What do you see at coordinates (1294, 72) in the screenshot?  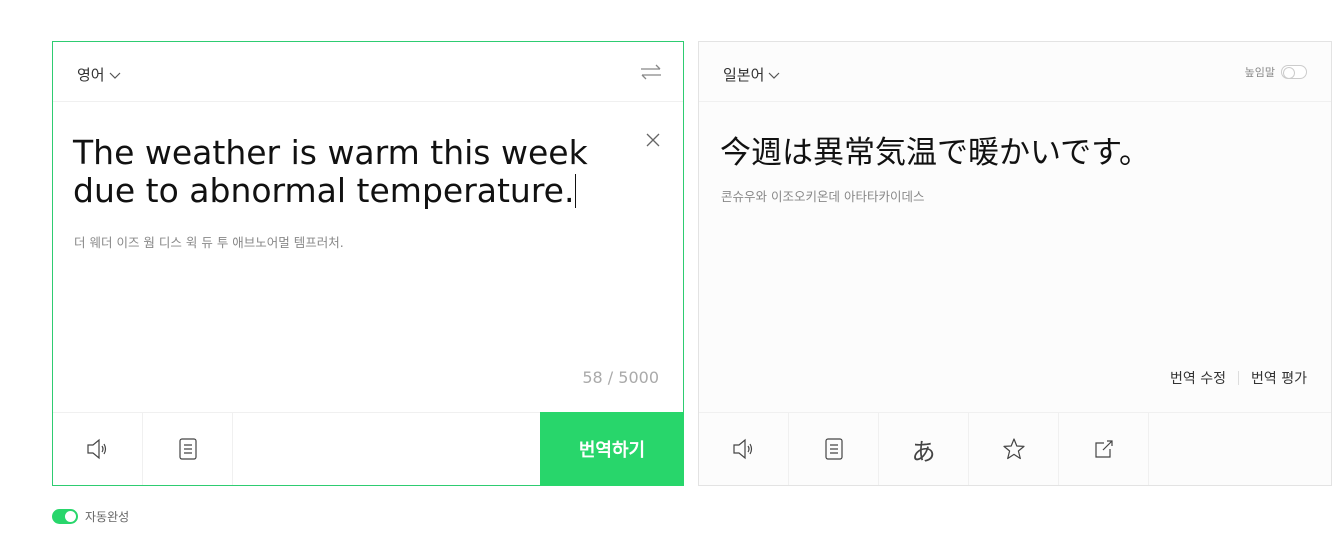 I see `honorific-toggle` at bounding box center [1294, 72].